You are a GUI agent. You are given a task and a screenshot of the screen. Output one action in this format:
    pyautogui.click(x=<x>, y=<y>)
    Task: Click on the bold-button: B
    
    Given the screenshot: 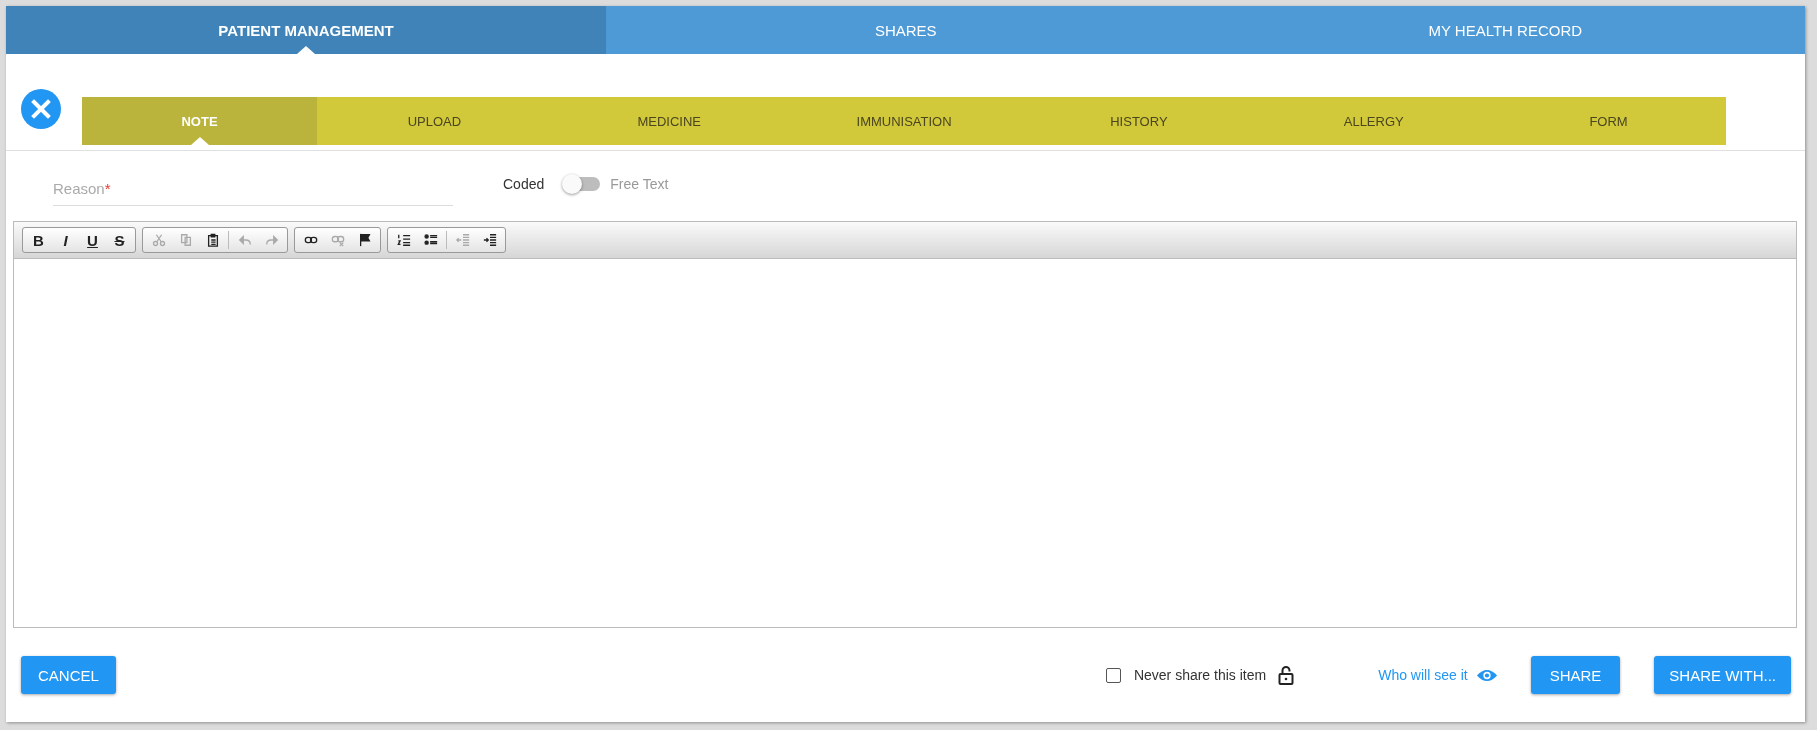 What is the action you would take?
    pyautogui.click(x=38, y=240)
    